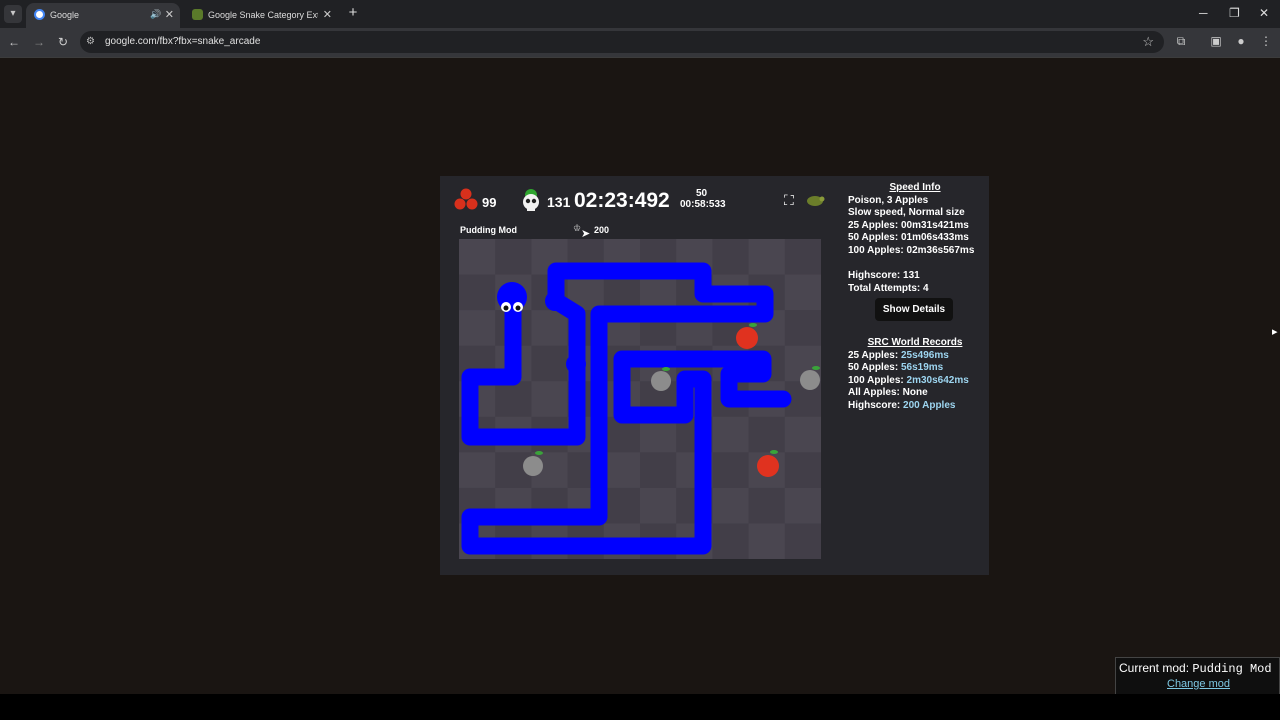  What do you see at coordinates (908, 238) in the screenshot?
I see `info-line: 50 Apples: 01m06s433ms` at bounding box center [908, 238].